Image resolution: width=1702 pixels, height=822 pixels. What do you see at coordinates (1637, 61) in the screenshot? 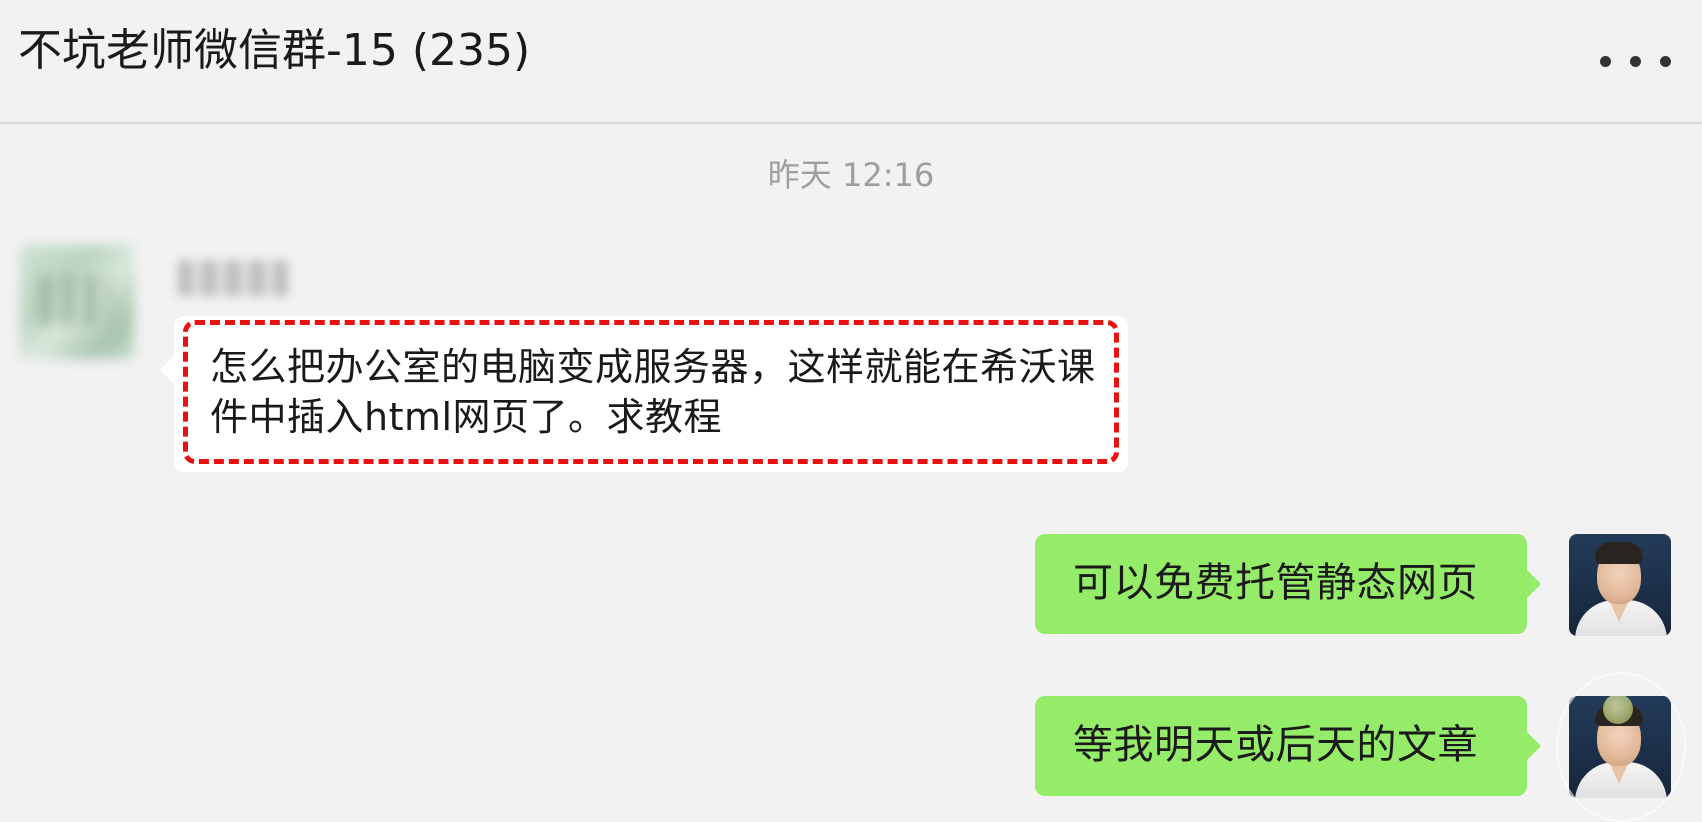
I see `more-options-button` at bounding box center [1637, 61].